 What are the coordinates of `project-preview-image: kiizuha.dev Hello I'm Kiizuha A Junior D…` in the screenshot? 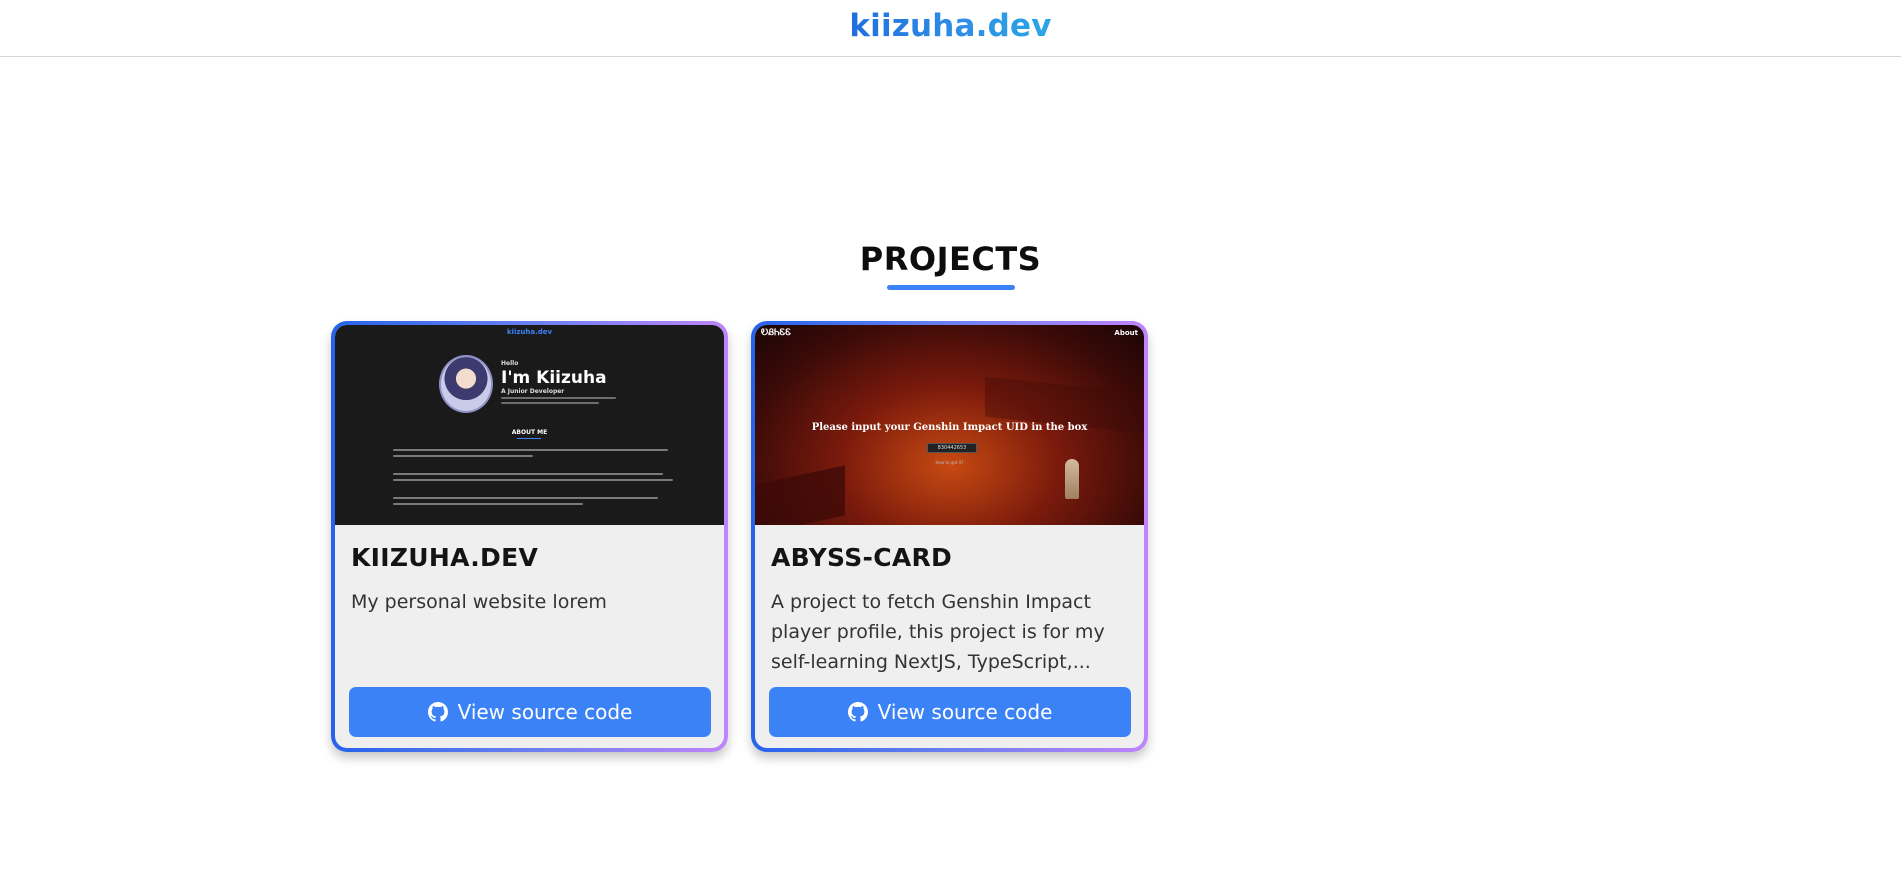 It's located at (529, 425).